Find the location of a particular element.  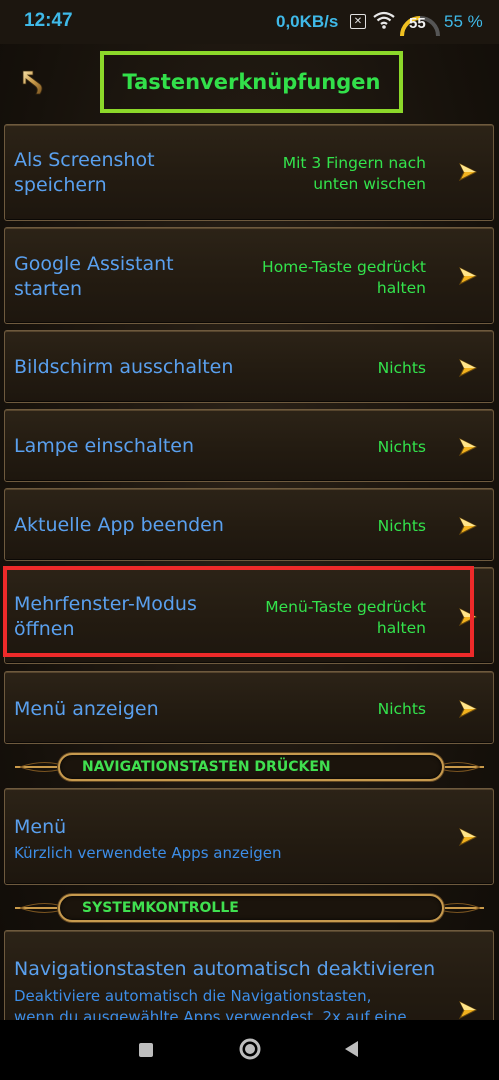

row-label-line2: starten is located at coordinates (48, 289).